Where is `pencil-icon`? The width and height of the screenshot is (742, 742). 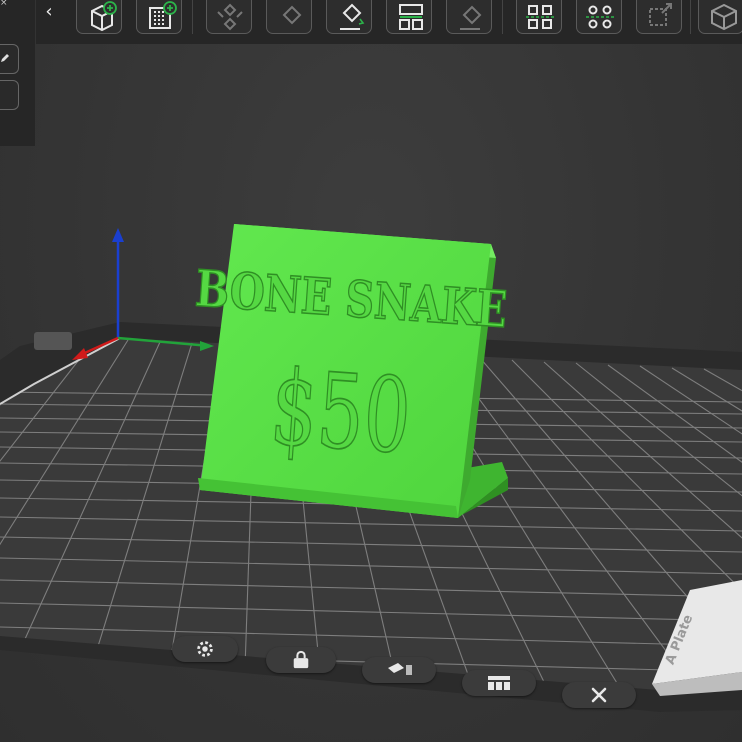 pencil-icon is located at coordinates (5, 58).